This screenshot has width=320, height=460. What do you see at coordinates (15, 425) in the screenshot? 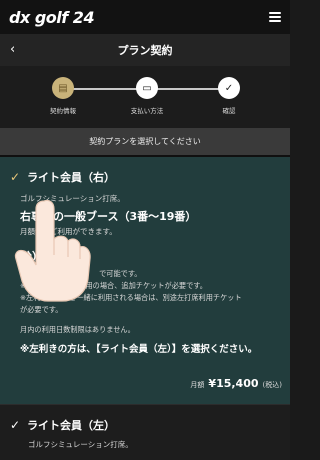
I see `check-icon: ✓` at bounding box center [15, 425].